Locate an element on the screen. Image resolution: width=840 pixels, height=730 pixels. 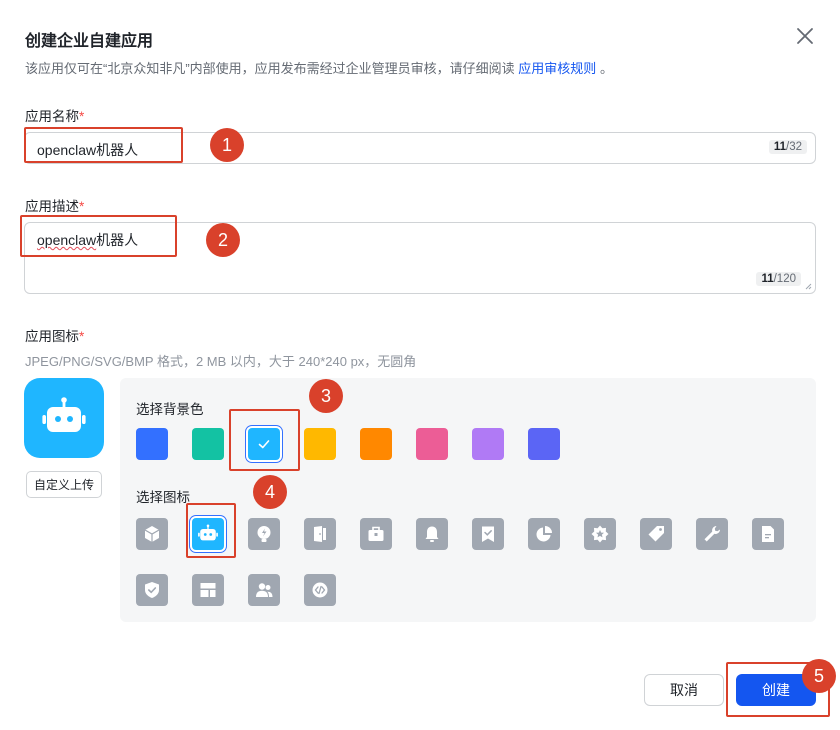
step-marker-3: 3 is located at coordinates (326, 396).